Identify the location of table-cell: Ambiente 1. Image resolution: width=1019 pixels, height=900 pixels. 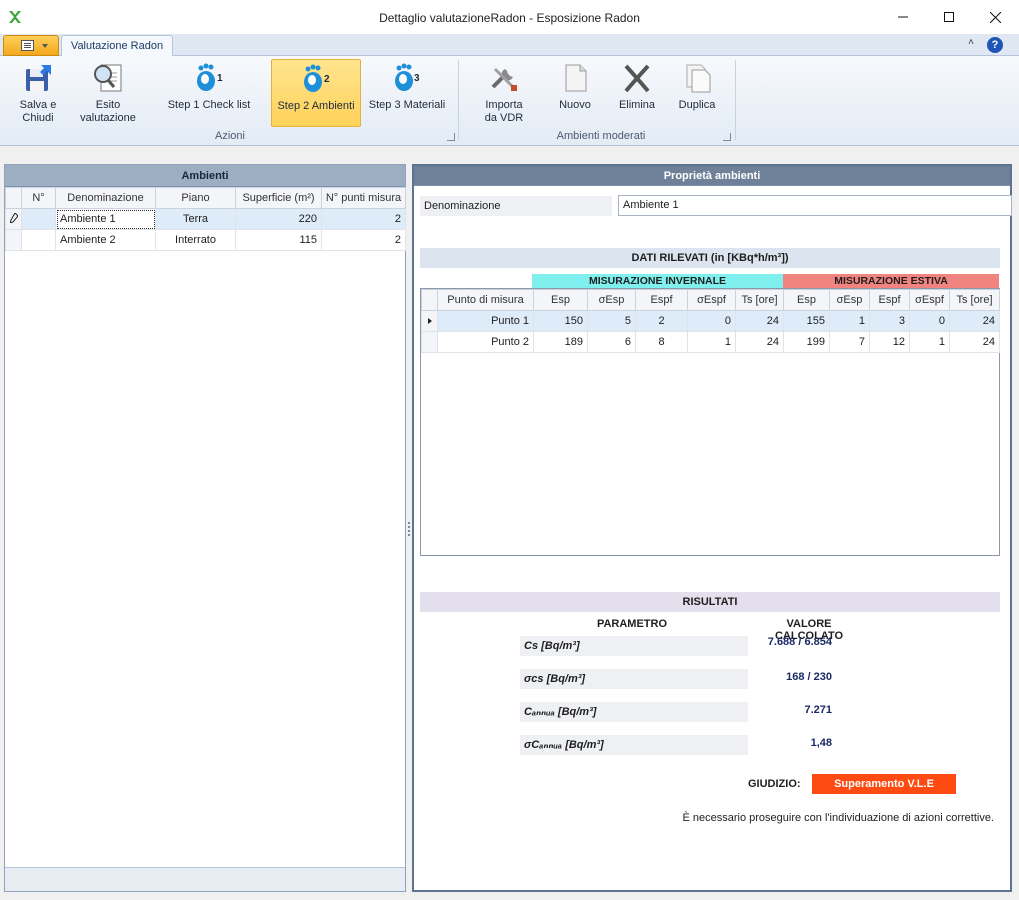
(105, 219).